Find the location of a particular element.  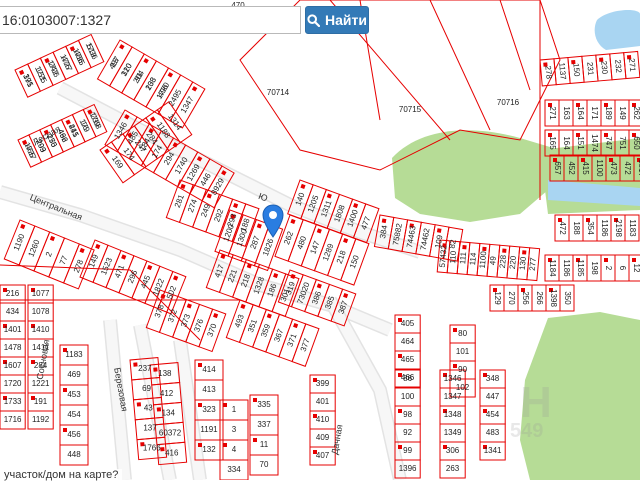

search-button: Найти is located at coordinates (337, 20).